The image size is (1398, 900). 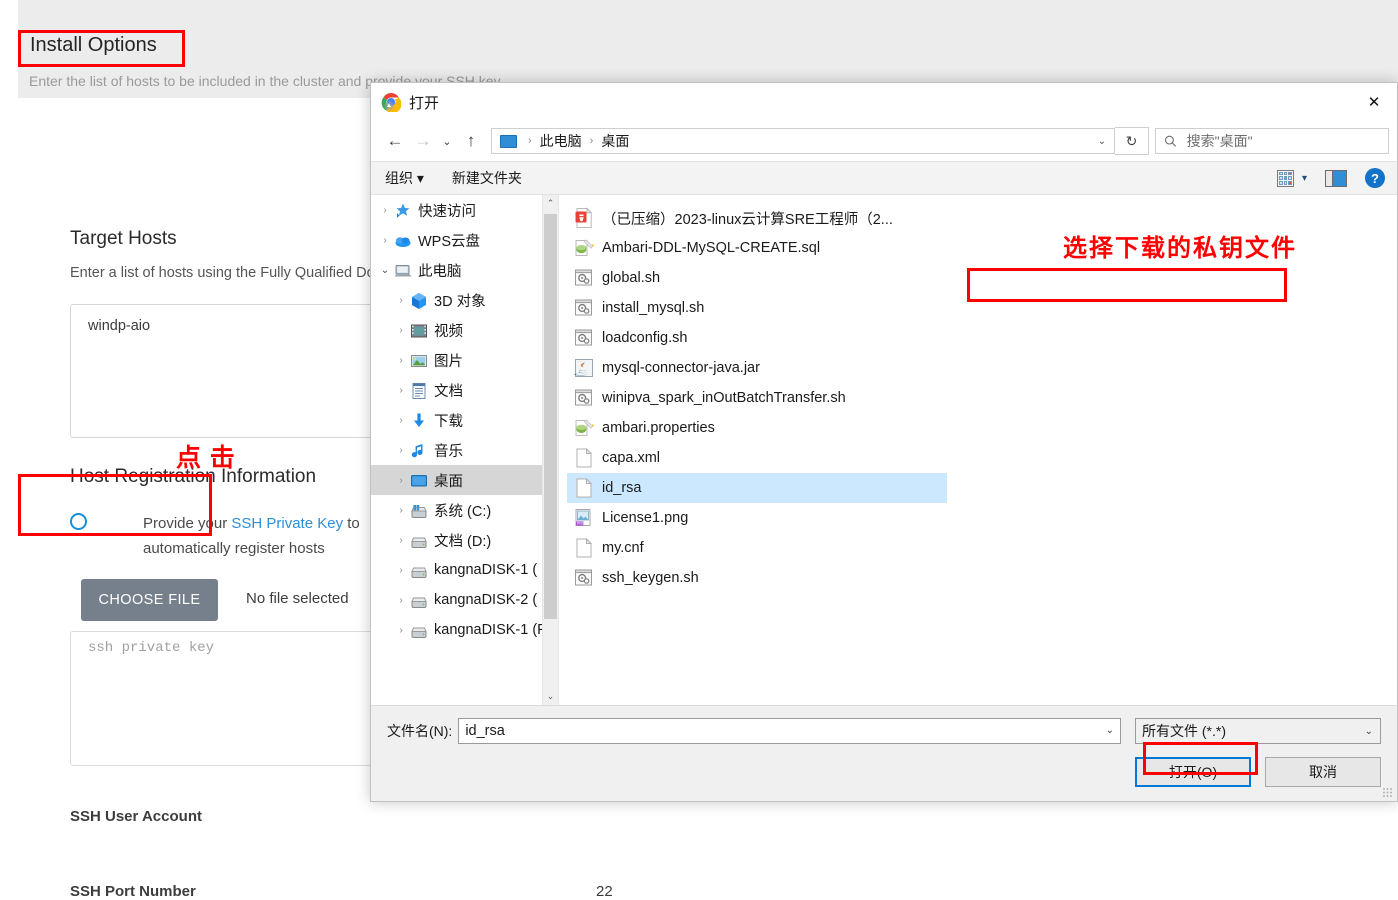 I want to click on file-name-label: my.cnf, so click(x=623, y=548).